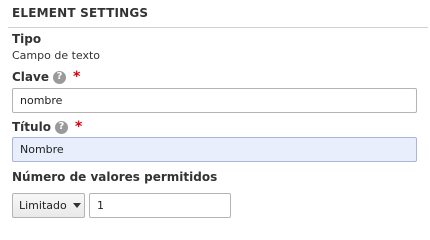 This screenshot has height=240, width=430. I want to click on type-label: Tipo, so click(26, 39).